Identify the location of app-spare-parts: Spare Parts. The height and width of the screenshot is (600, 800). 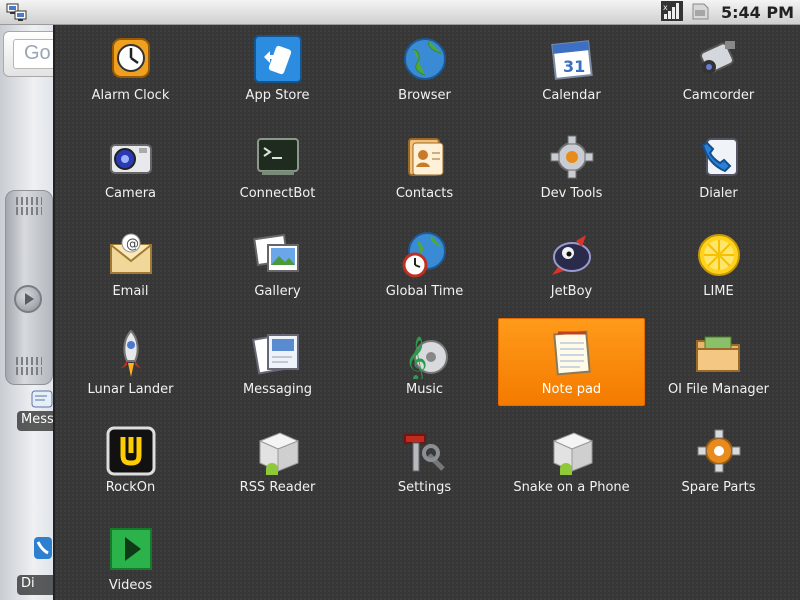
(718, 466).